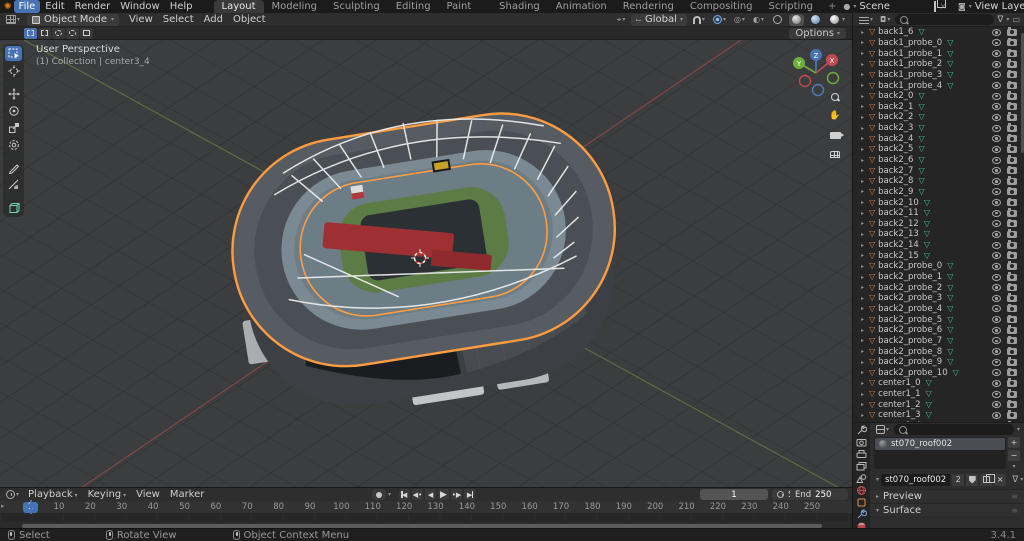  Describe the element at coordinates (910, 352) in the screenshot. I see `object-name: back2_probe_8` at that location.